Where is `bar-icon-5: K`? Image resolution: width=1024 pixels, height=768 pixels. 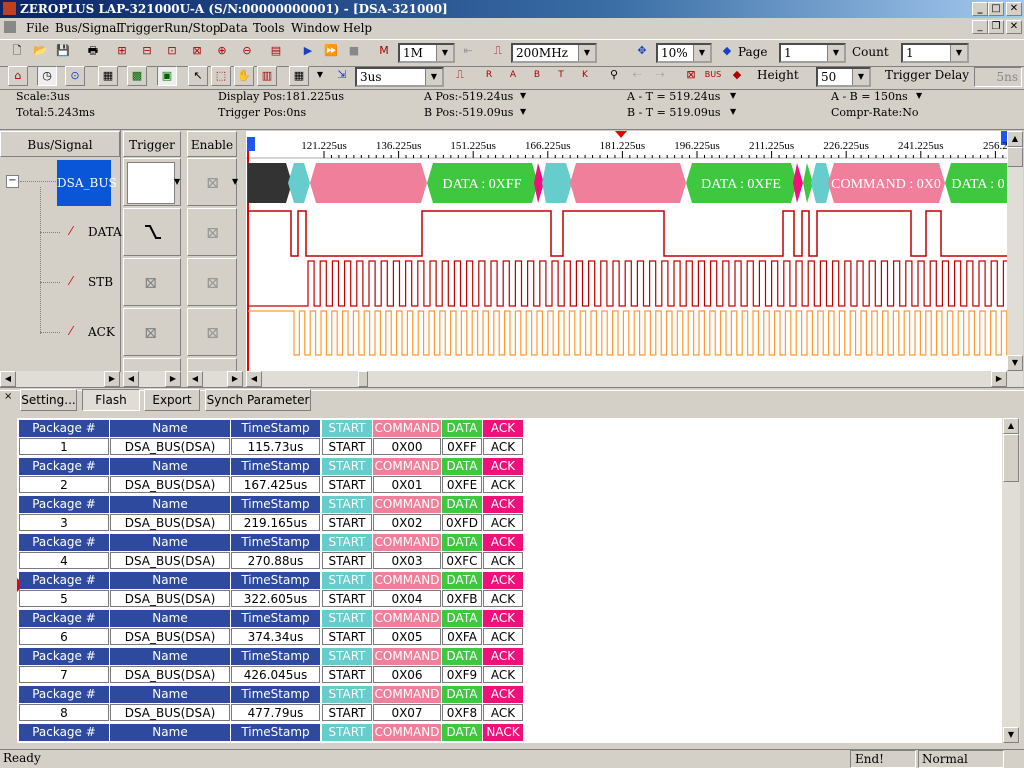
bar-icon-5: K is located at coordinates (585, 76).